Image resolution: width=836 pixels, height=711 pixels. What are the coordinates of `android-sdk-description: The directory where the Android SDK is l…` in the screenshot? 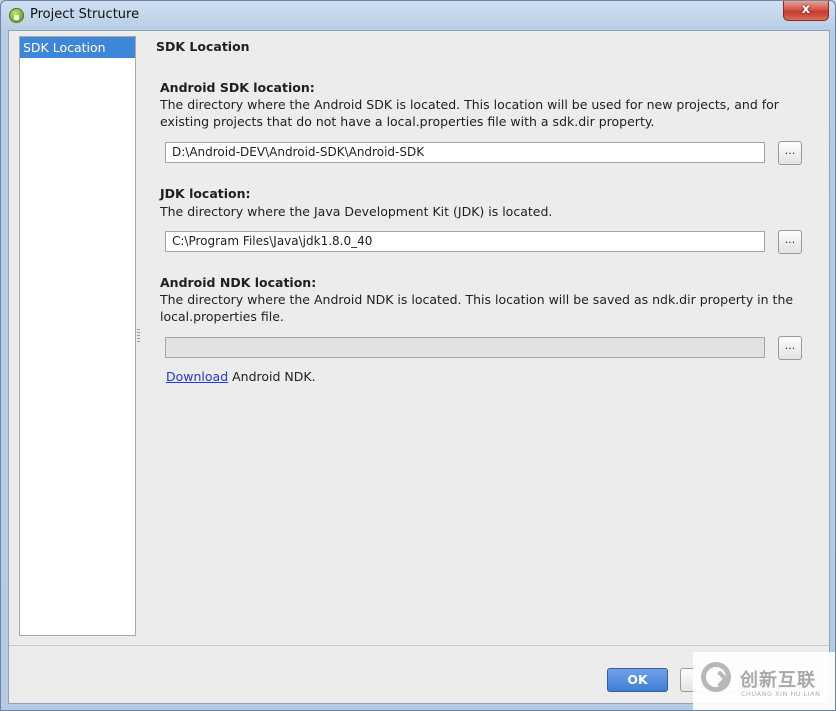 It's located at (469, 113).